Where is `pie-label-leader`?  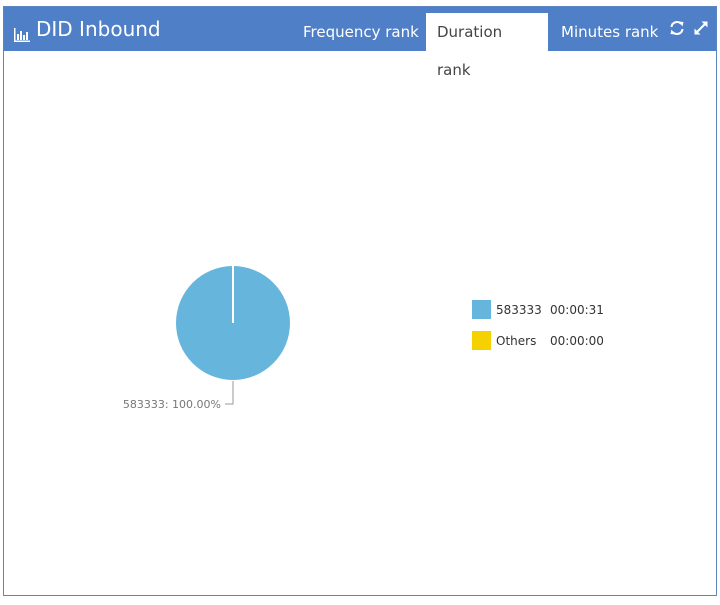 pie-label-leader is located at coordinates (229, 393).